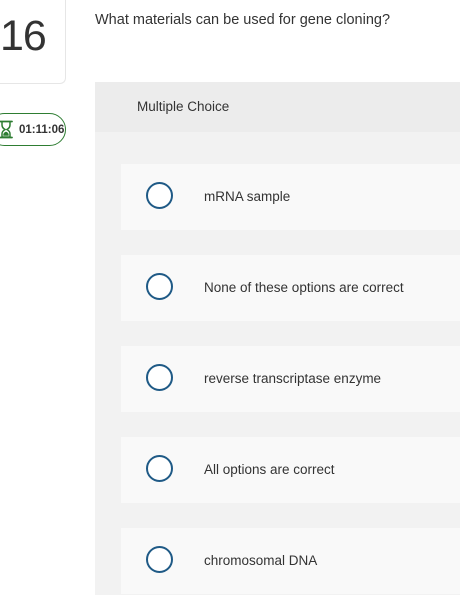 This screenshot has height=595, width=460. Describe the element at coordinates (269, 469) in the screenshot. I see `option-label: All options are correct` at that location.